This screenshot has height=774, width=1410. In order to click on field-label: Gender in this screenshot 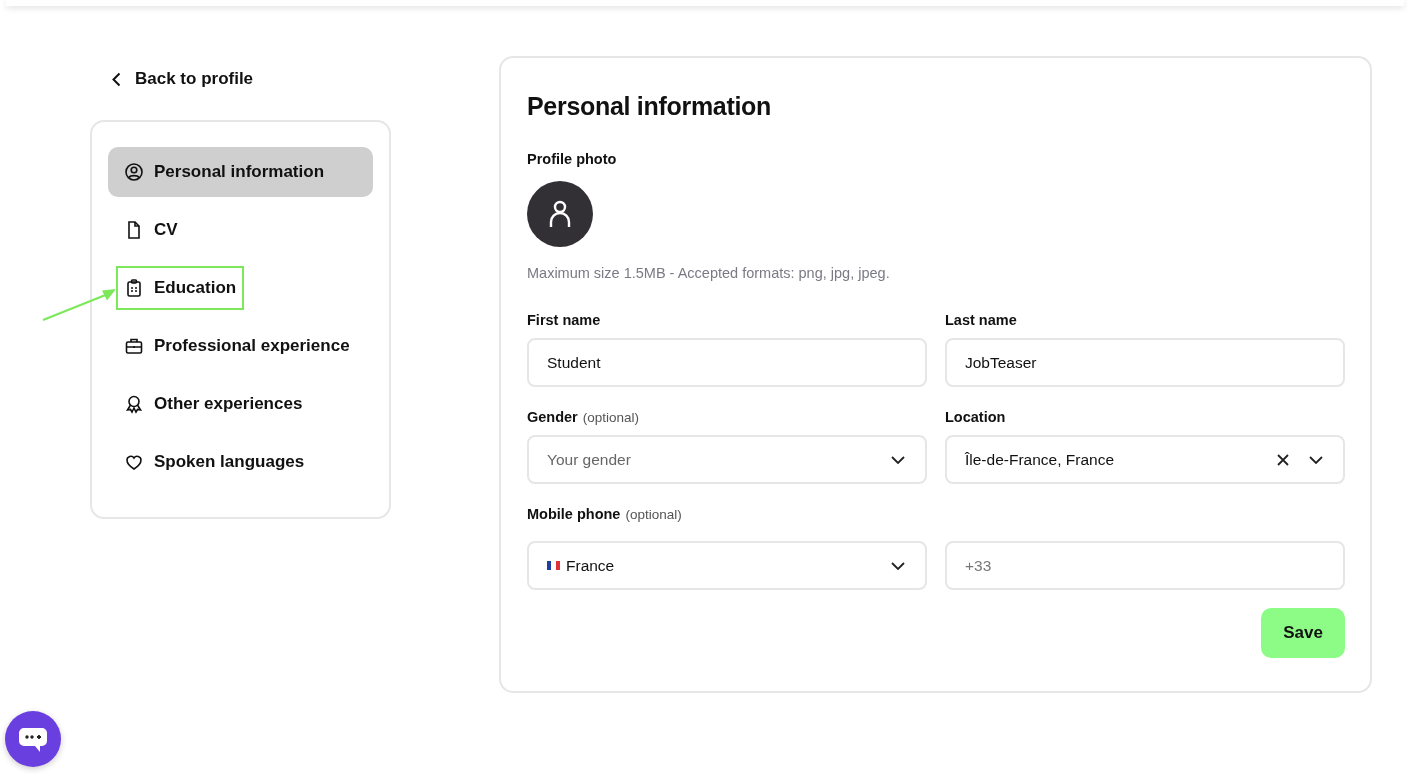, I will do `click(552, 417)`.